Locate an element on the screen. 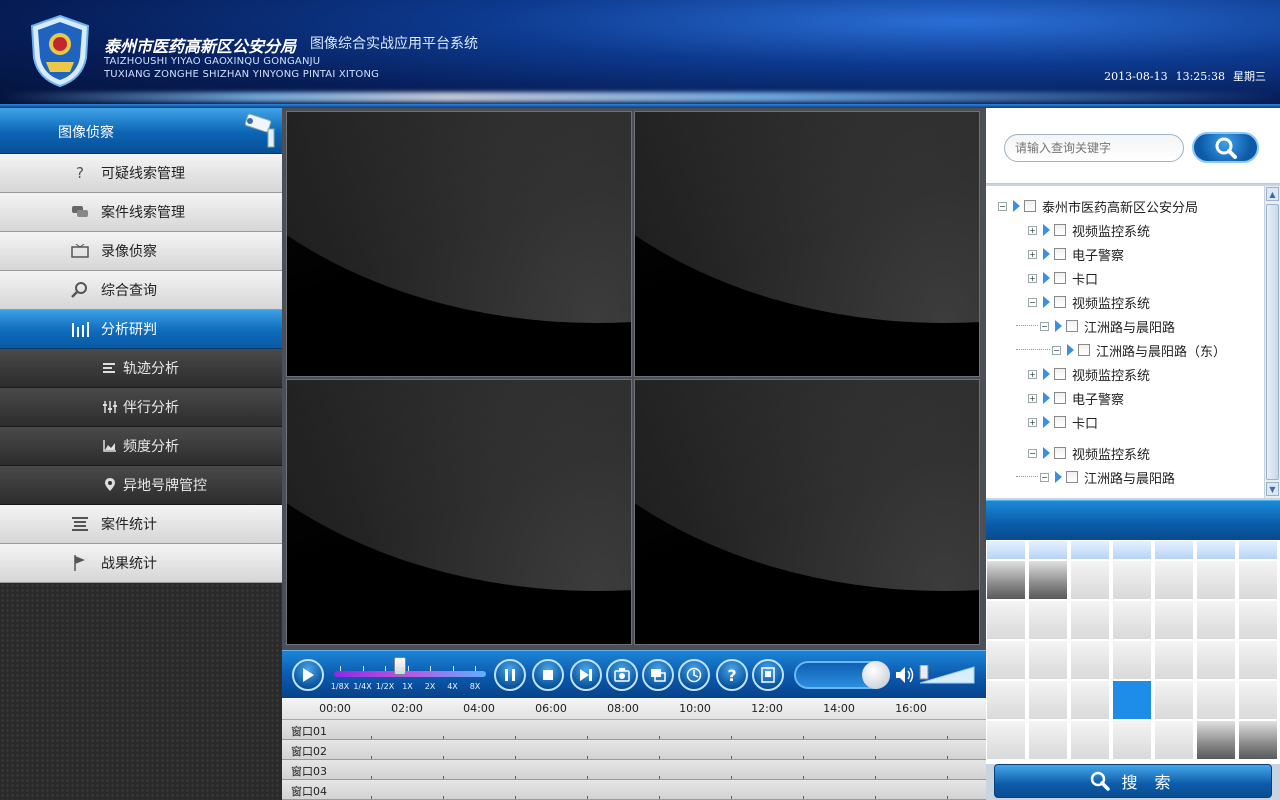  volume-slider-thumb is located at coordinates (876, 675).